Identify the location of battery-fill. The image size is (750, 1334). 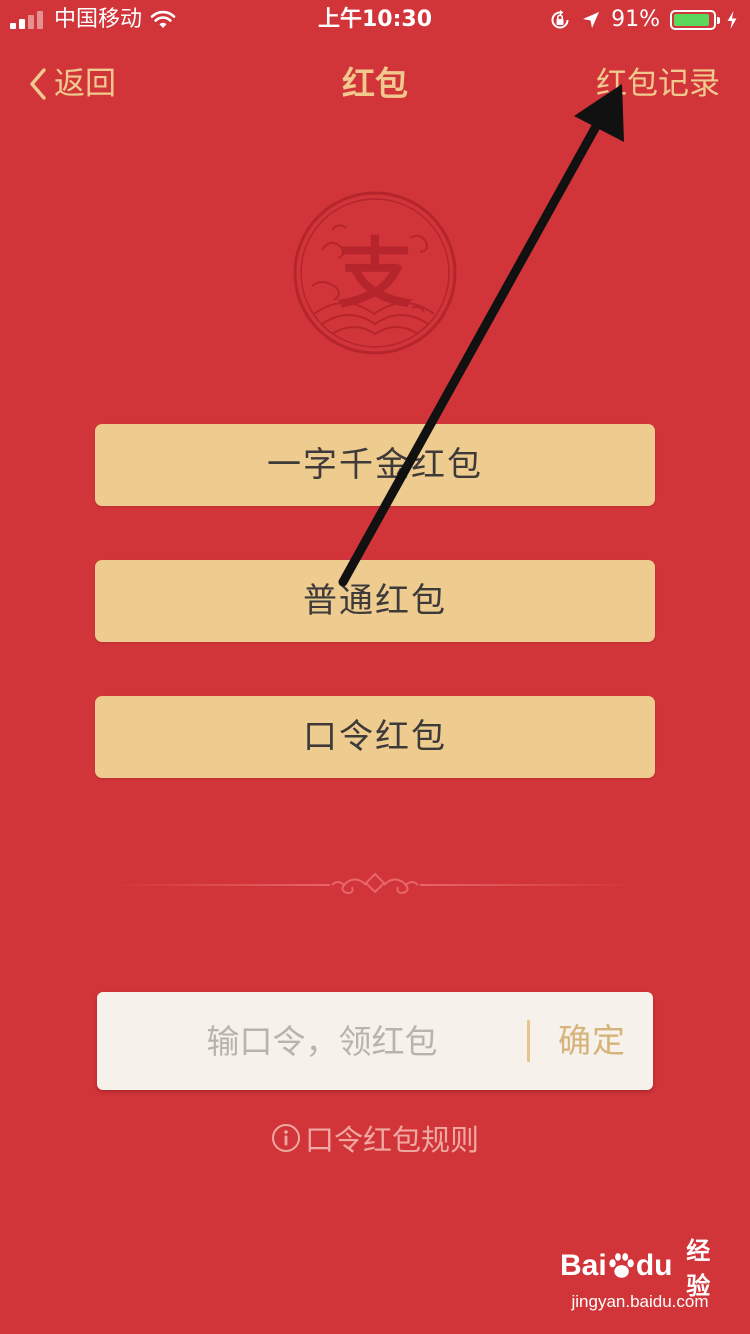
(691, 20).